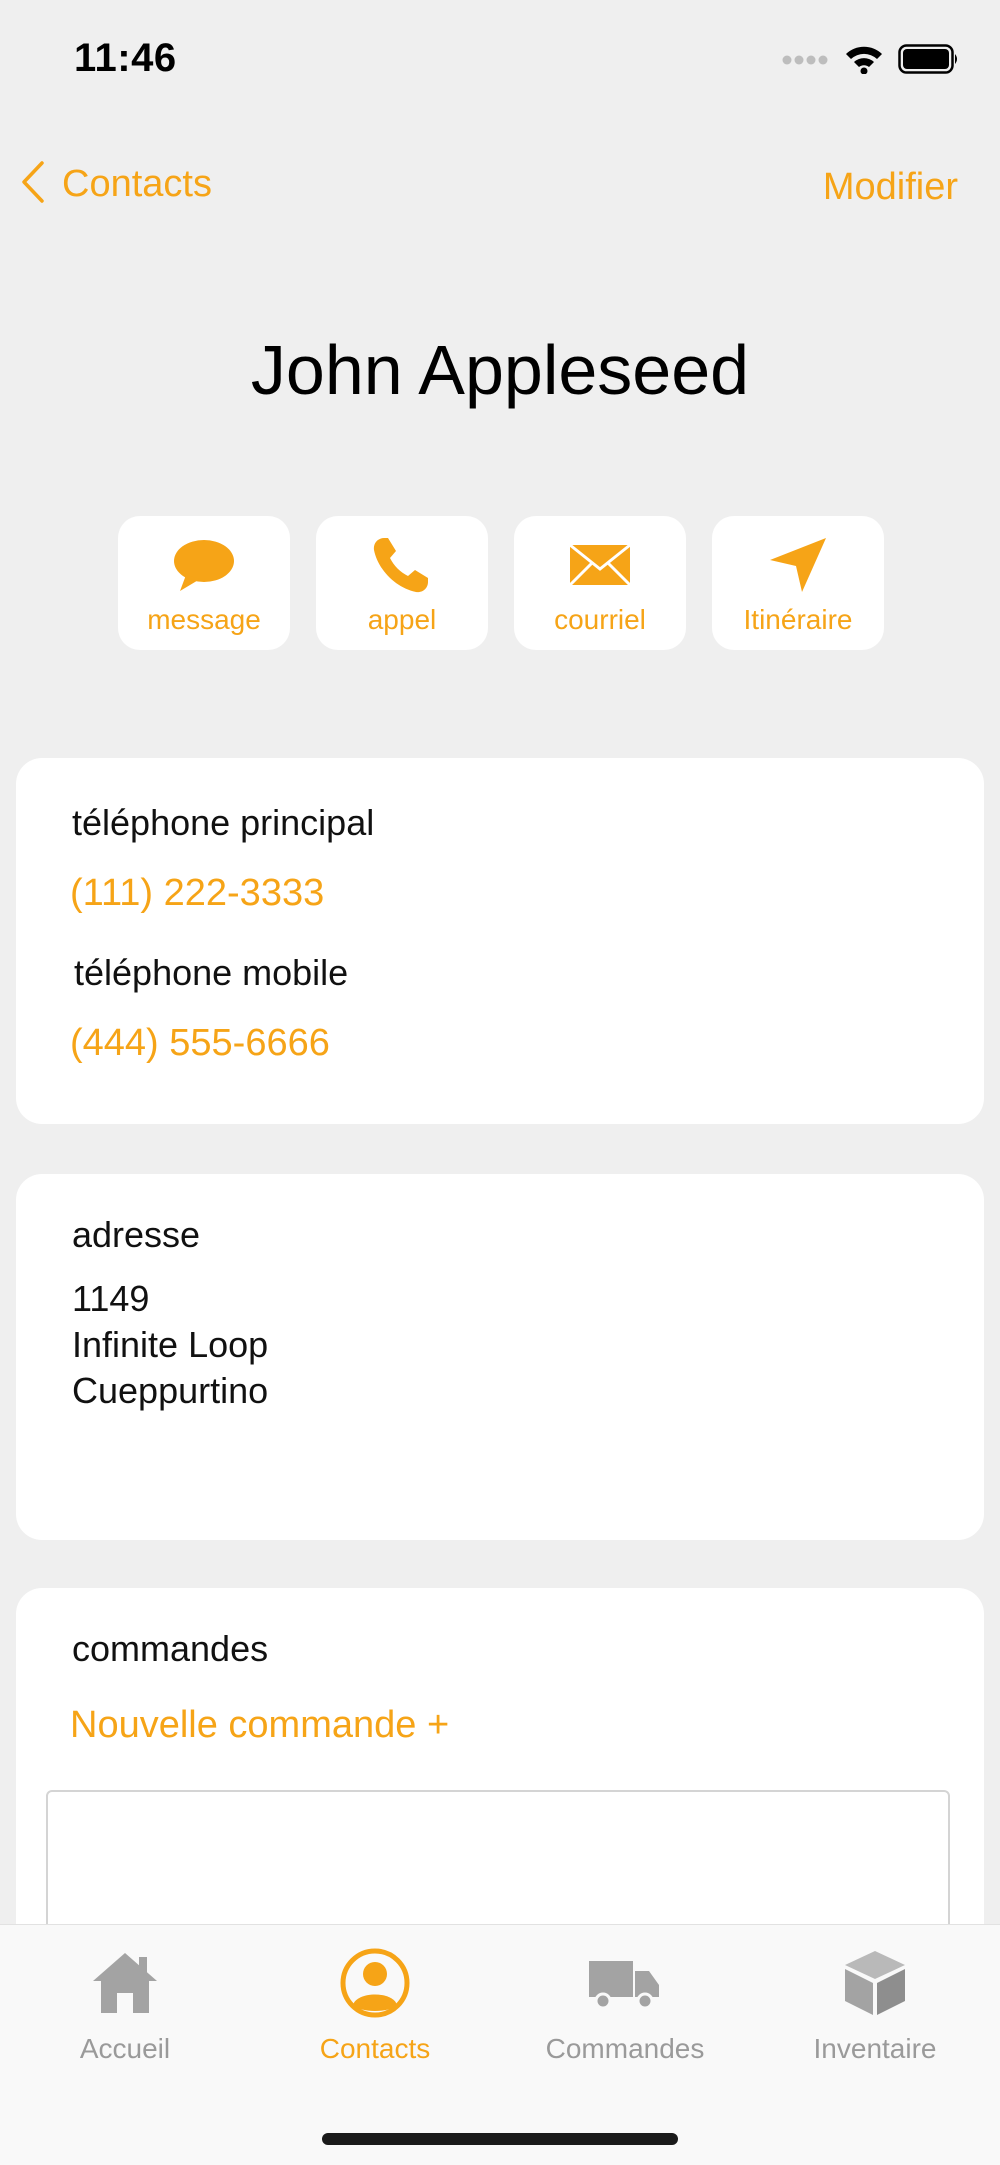 The image size is (1000, 2165). I want to click on edit-button: Modifier, so click(890, 187).